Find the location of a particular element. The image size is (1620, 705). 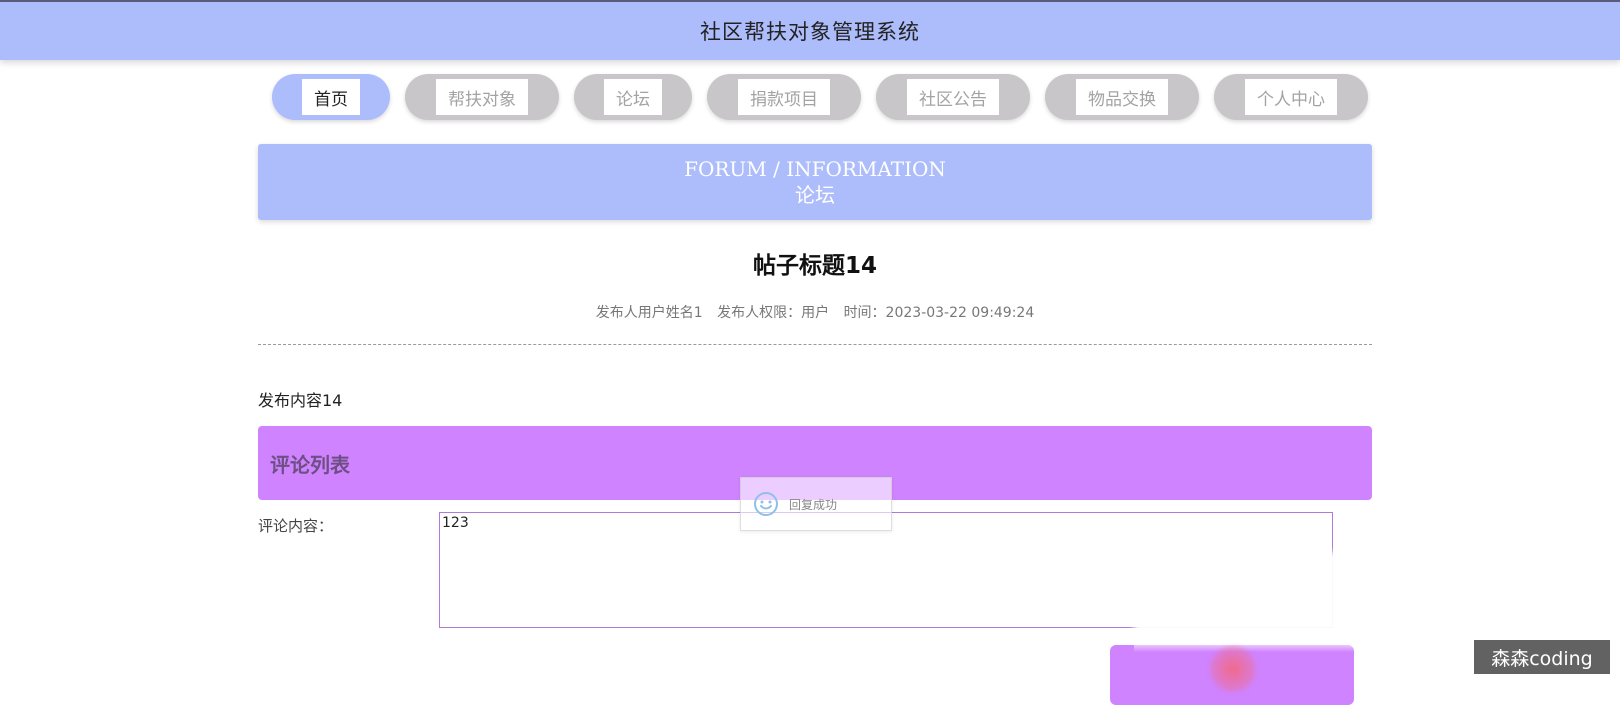

nav-item-home: 首页 is located at coordinates (331, 97).